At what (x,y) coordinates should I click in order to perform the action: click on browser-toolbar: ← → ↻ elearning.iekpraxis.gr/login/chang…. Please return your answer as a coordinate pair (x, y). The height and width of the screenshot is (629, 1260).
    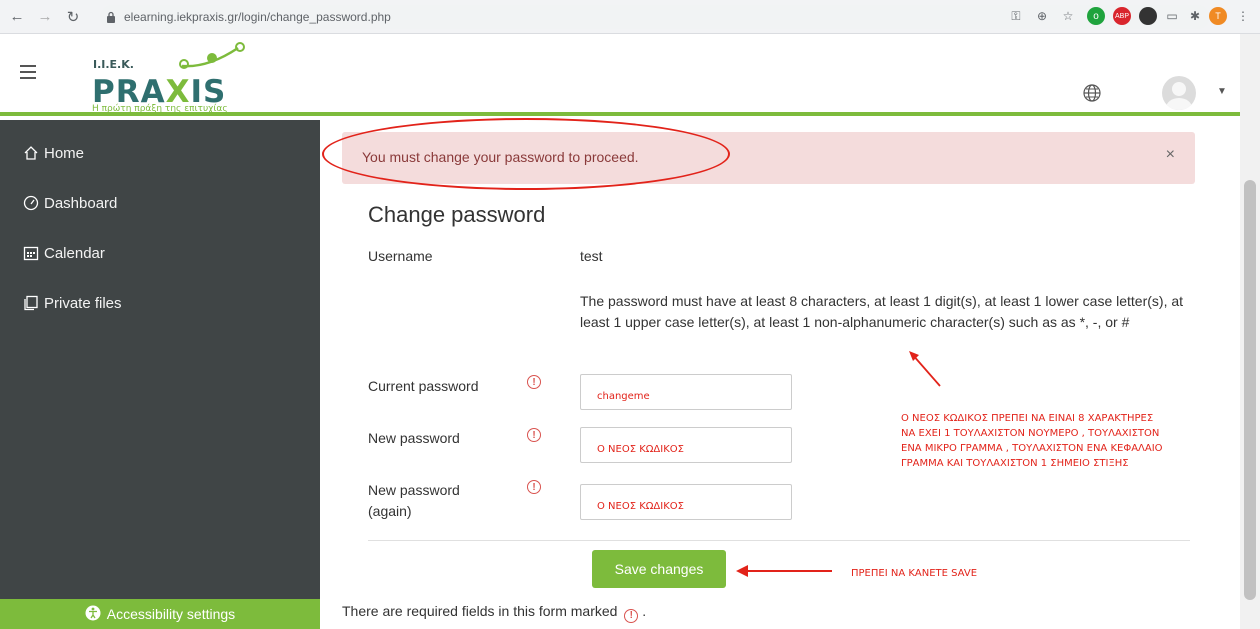
    Looking at the image, I should click on (630, 17).